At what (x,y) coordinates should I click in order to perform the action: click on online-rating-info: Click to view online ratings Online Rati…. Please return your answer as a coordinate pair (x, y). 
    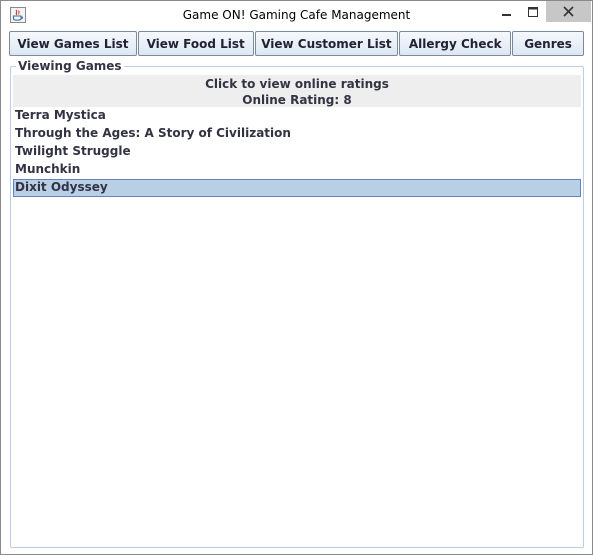
    Looking at the image, I should click on (297, 91).